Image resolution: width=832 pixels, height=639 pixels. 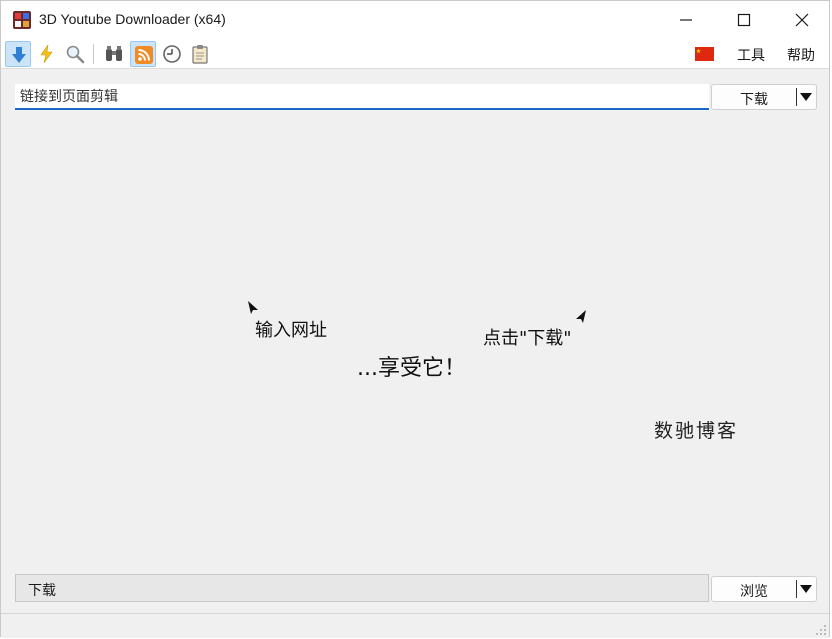 I want to click on clock-history-icon, so click(x=172, y=54).